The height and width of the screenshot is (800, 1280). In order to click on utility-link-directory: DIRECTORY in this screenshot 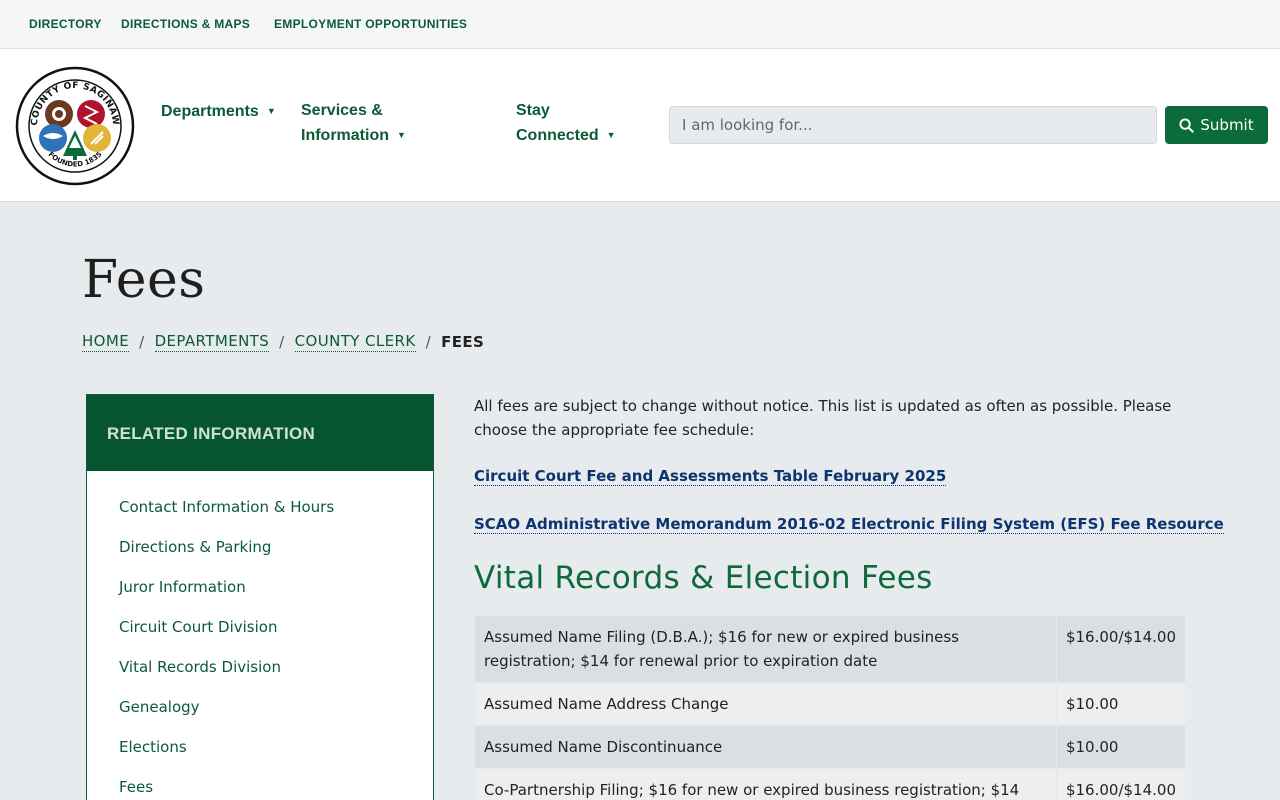, I will do `click(65, 24)`.